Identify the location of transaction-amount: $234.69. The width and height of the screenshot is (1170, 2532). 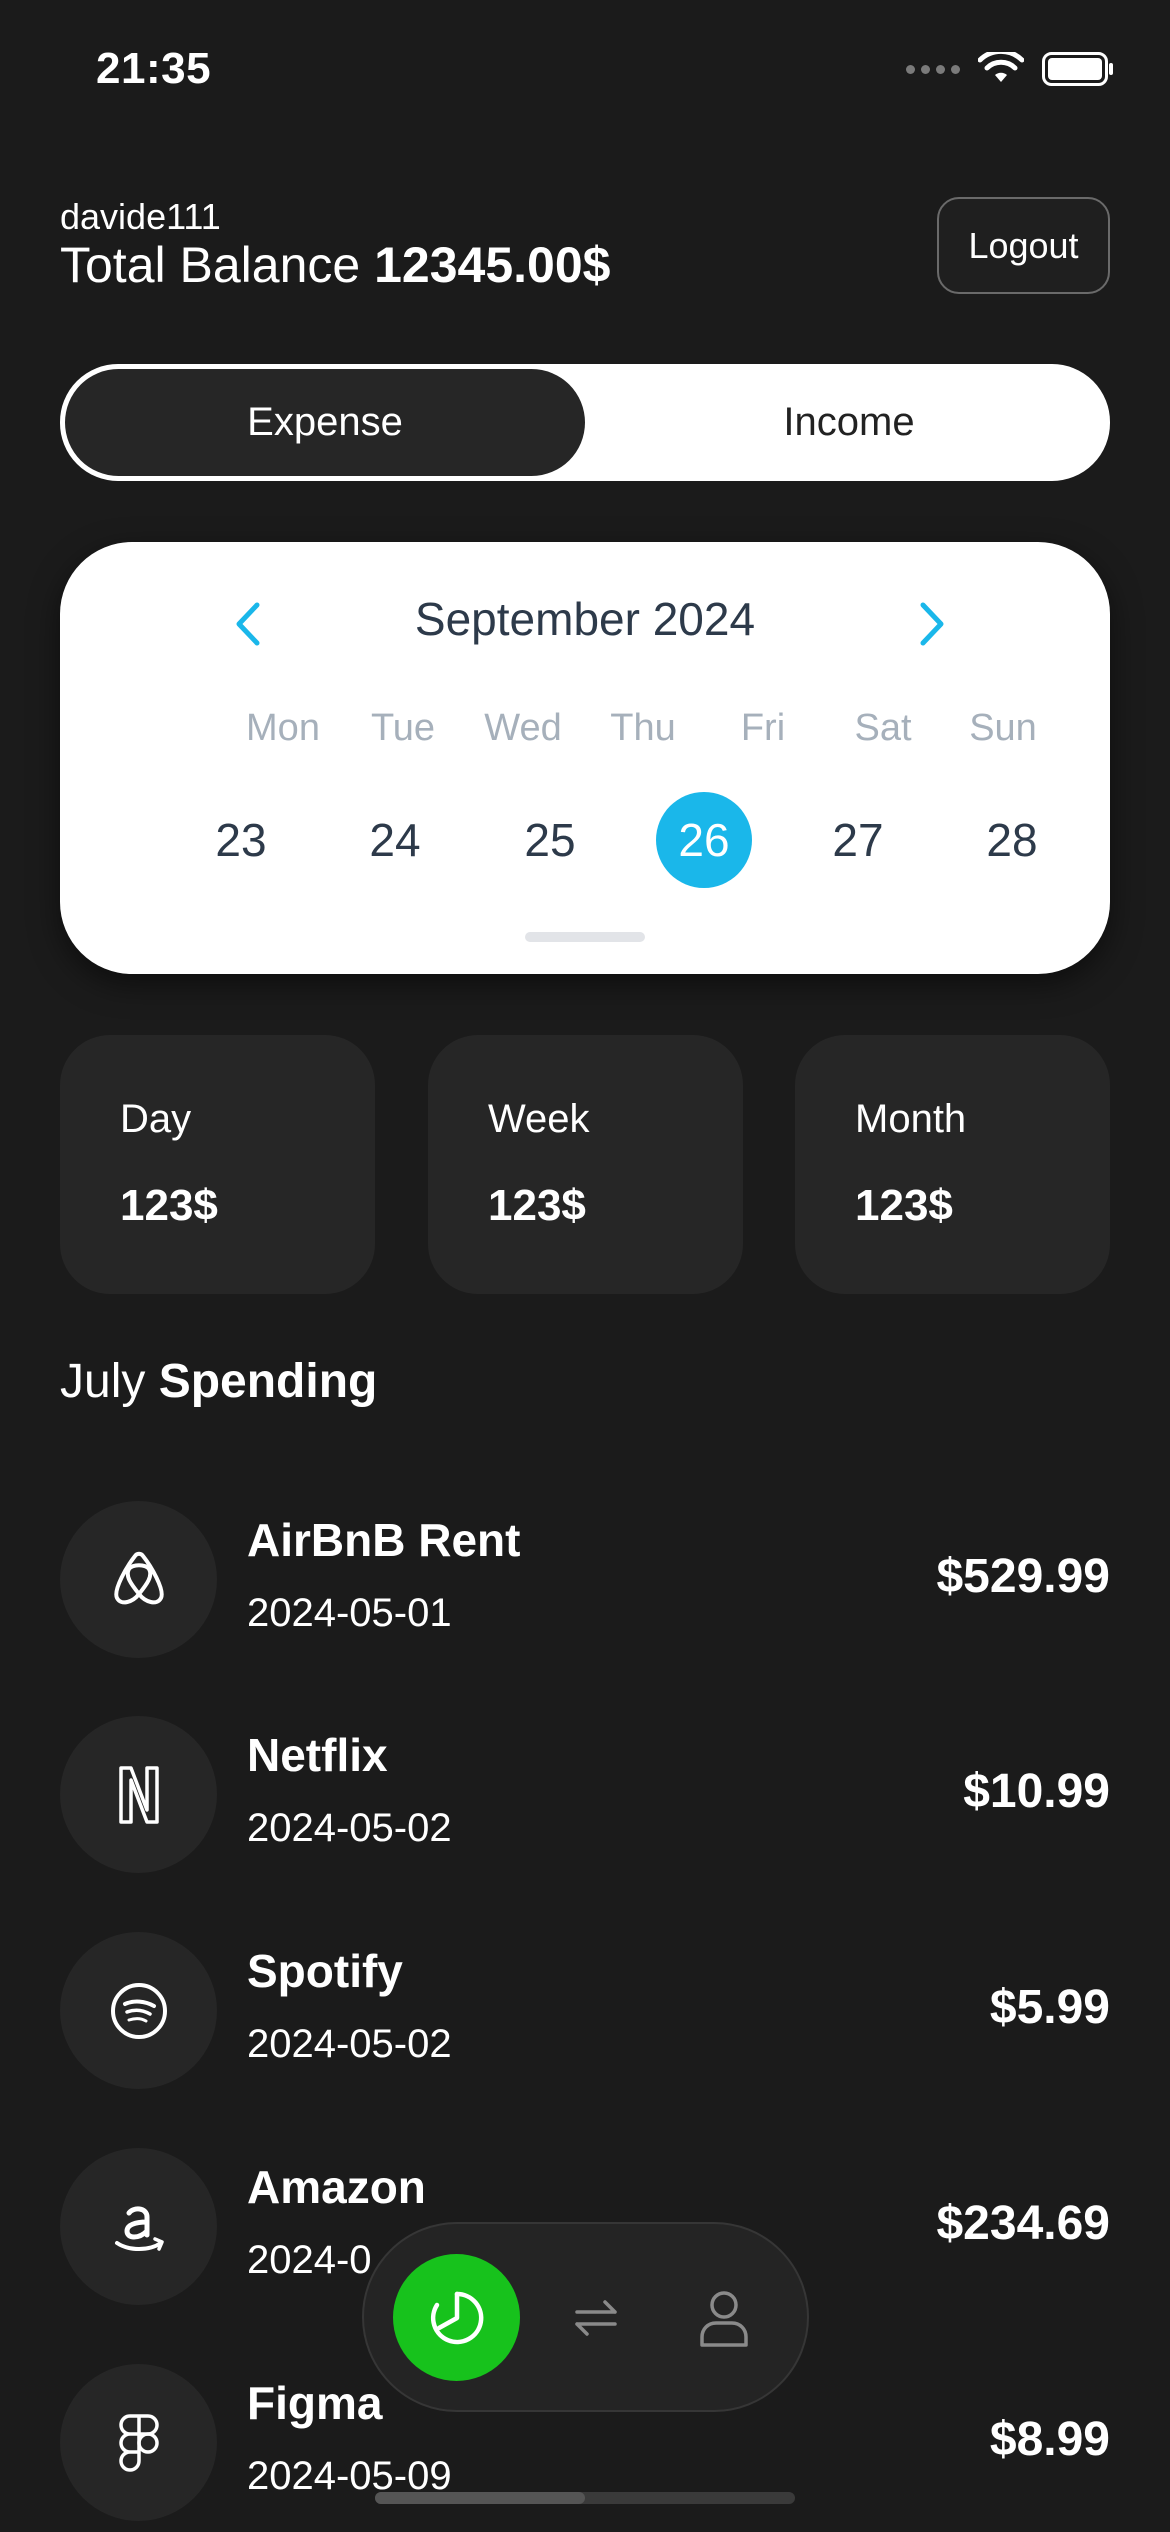
(1023, 2223).